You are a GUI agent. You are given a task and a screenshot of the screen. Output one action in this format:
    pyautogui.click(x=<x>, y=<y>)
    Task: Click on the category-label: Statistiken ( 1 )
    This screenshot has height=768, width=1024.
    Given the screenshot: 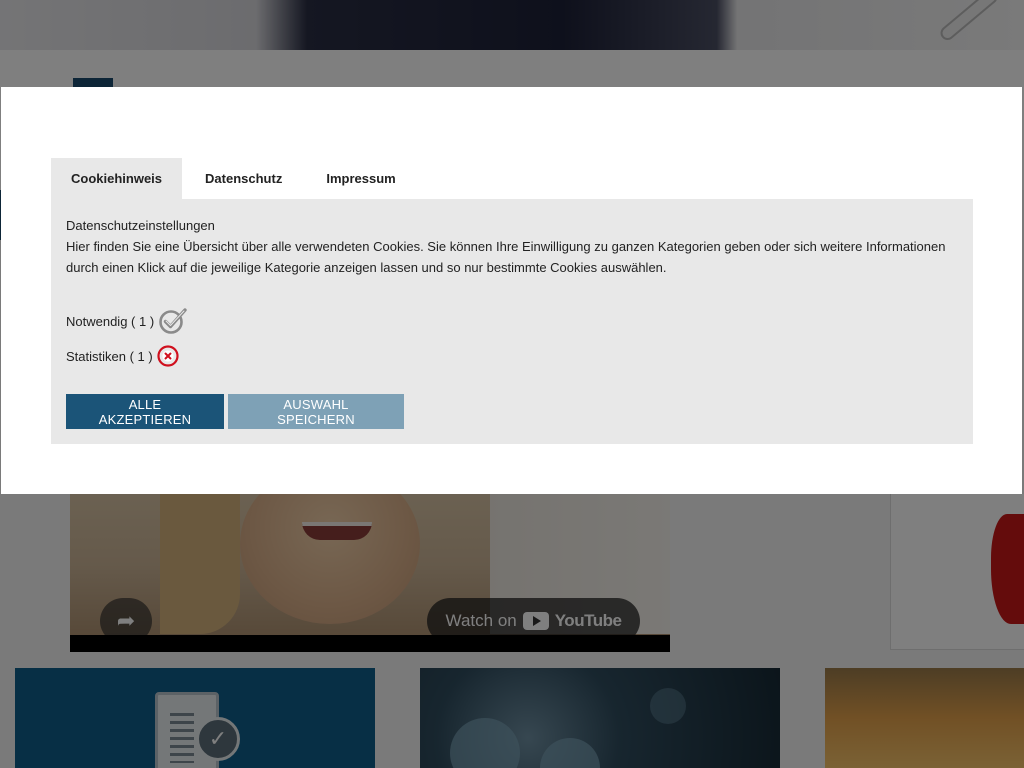 What is the action you would take?
    pyautogui.click(x=109, y=356)
    